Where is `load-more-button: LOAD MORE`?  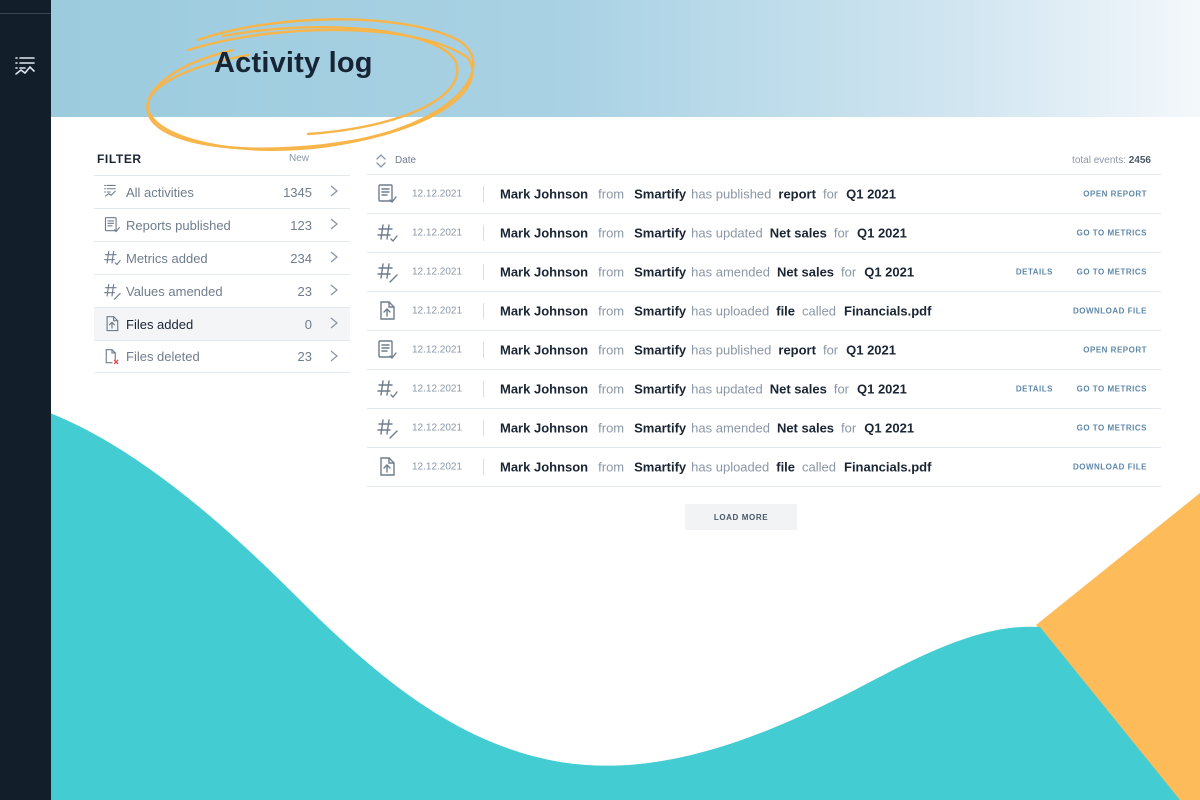
load-more-button: LOAD MORE is located at coordinates (741, 517).